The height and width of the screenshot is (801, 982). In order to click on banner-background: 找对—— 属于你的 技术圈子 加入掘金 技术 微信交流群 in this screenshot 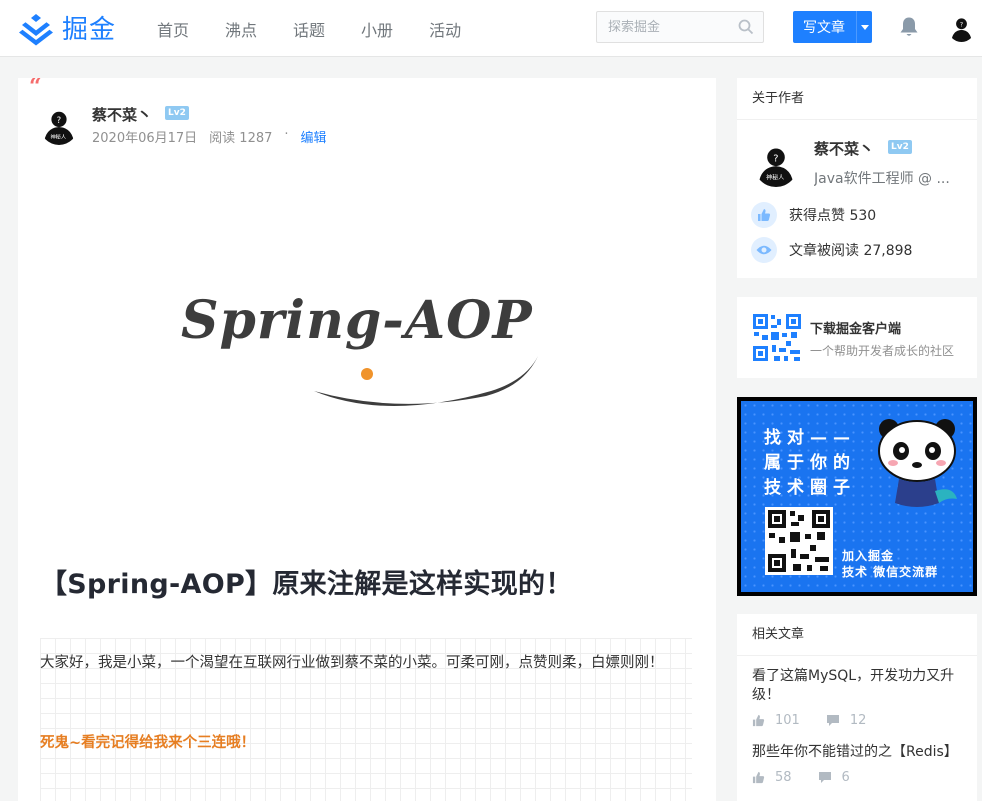, I will do `click(857, 496)`.